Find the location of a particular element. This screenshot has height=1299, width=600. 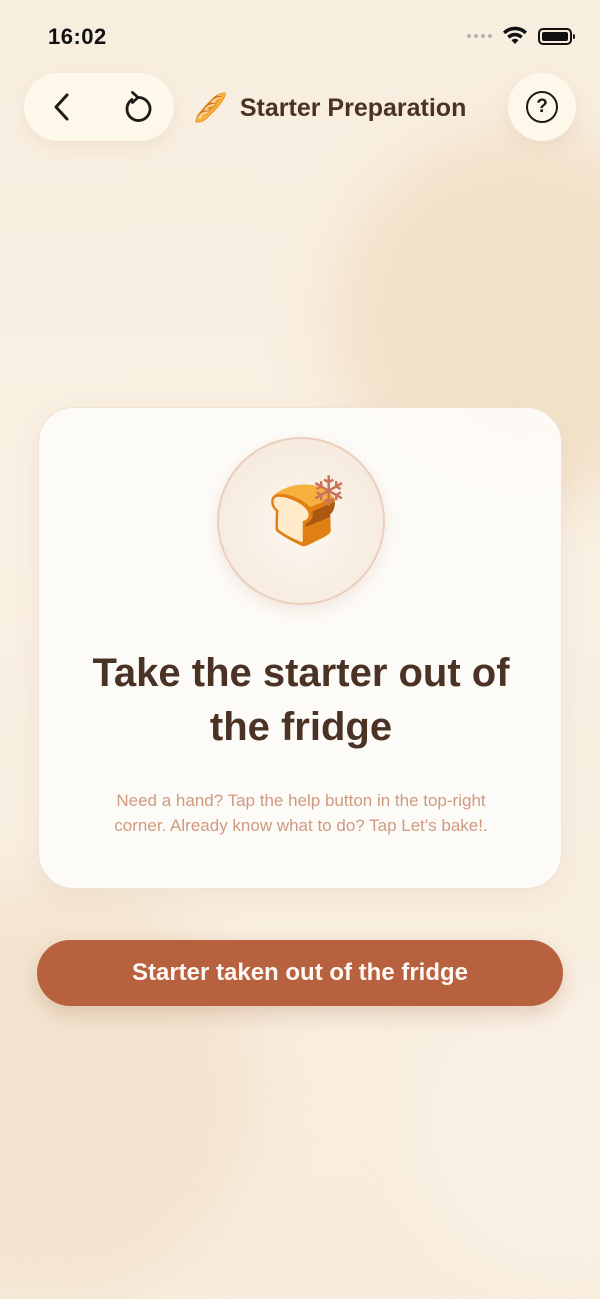

battery-icon is located at coordinates (556, 36).